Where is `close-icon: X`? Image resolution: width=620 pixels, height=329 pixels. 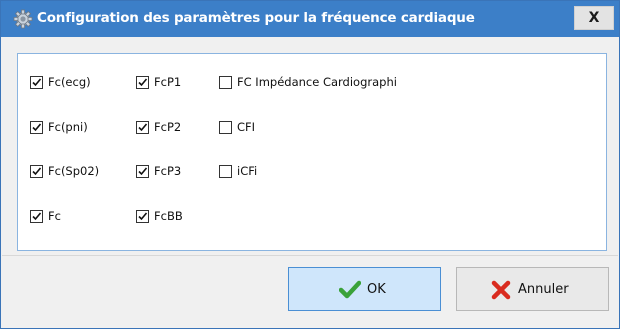
close-icon: X is located at coordinates (594, 18).